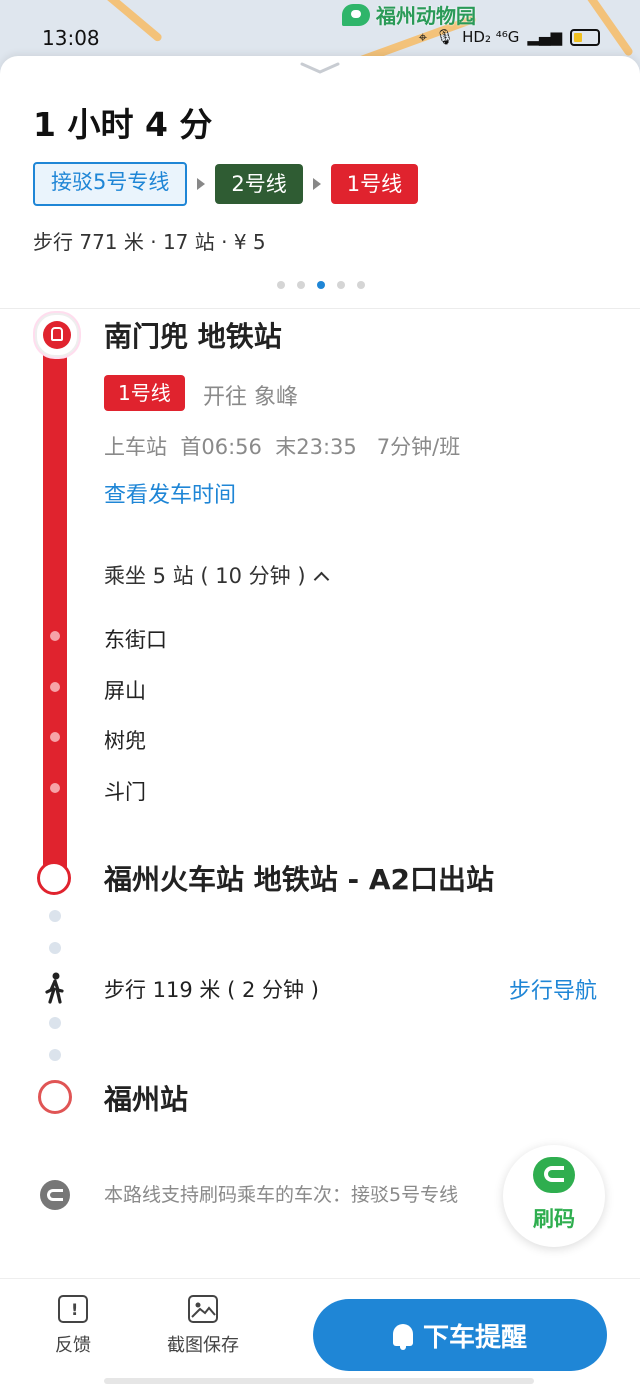 The image size is (640, 1388). Describe the element at coordinates (193, 335) in the screenshot. I see `board-station: 南门兜 地铁站` at that location.